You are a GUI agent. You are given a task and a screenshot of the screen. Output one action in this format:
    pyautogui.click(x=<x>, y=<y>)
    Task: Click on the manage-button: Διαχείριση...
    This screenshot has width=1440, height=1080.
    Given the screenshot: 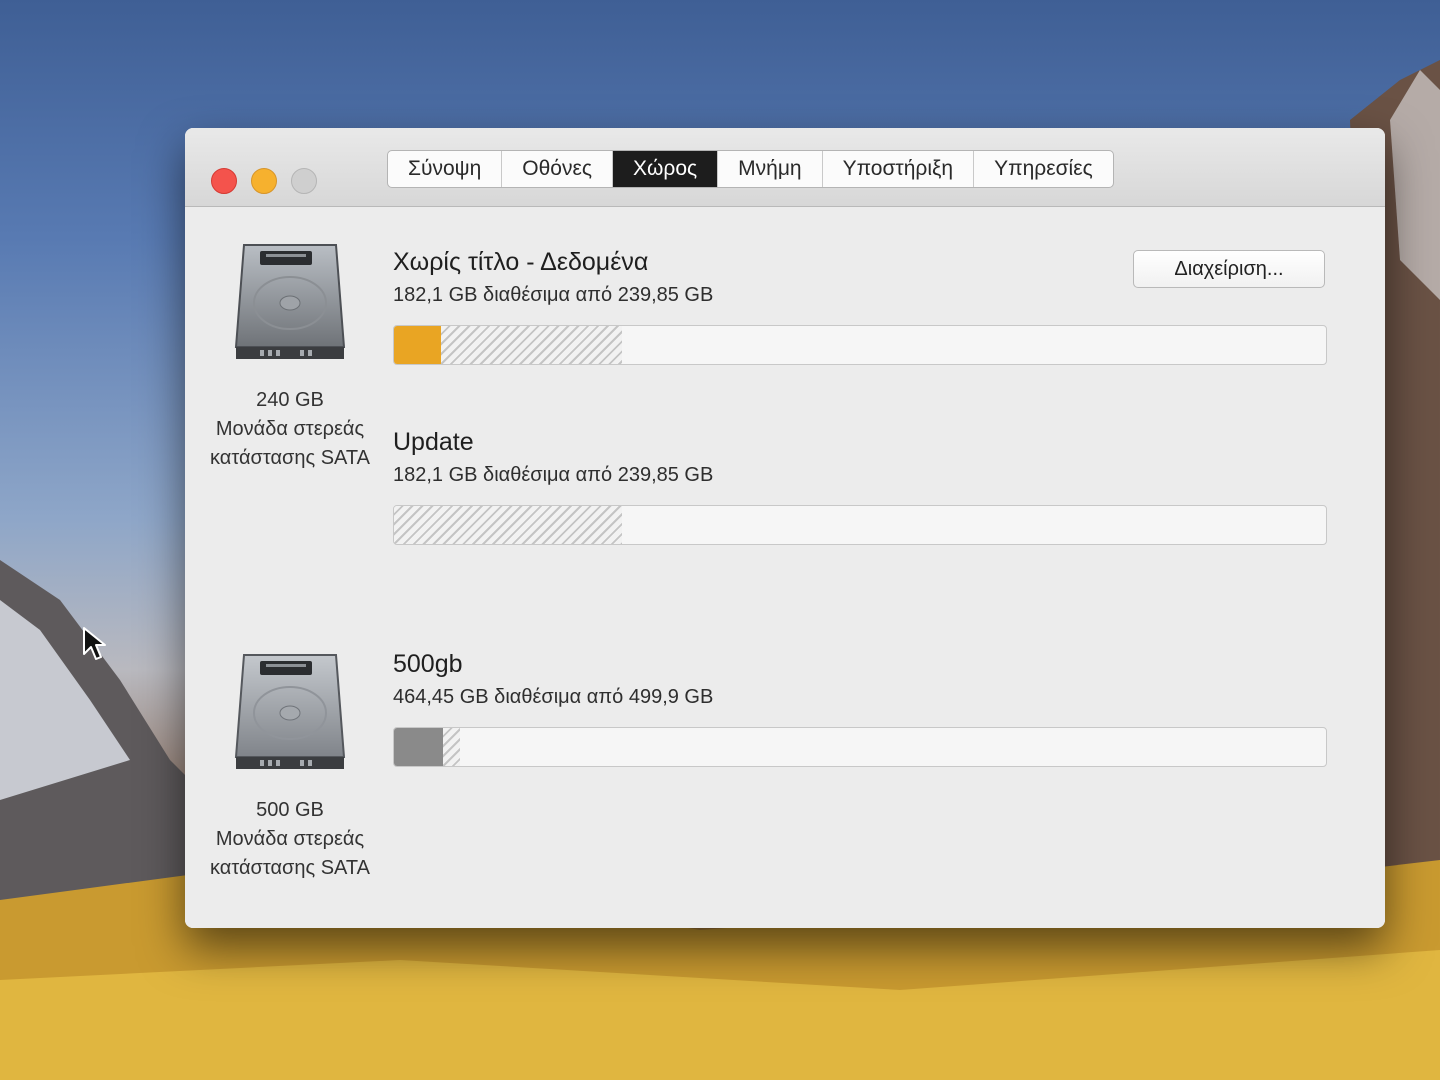 What is the action you would take?
    pyautogui.click(x=1229, y=269)
    